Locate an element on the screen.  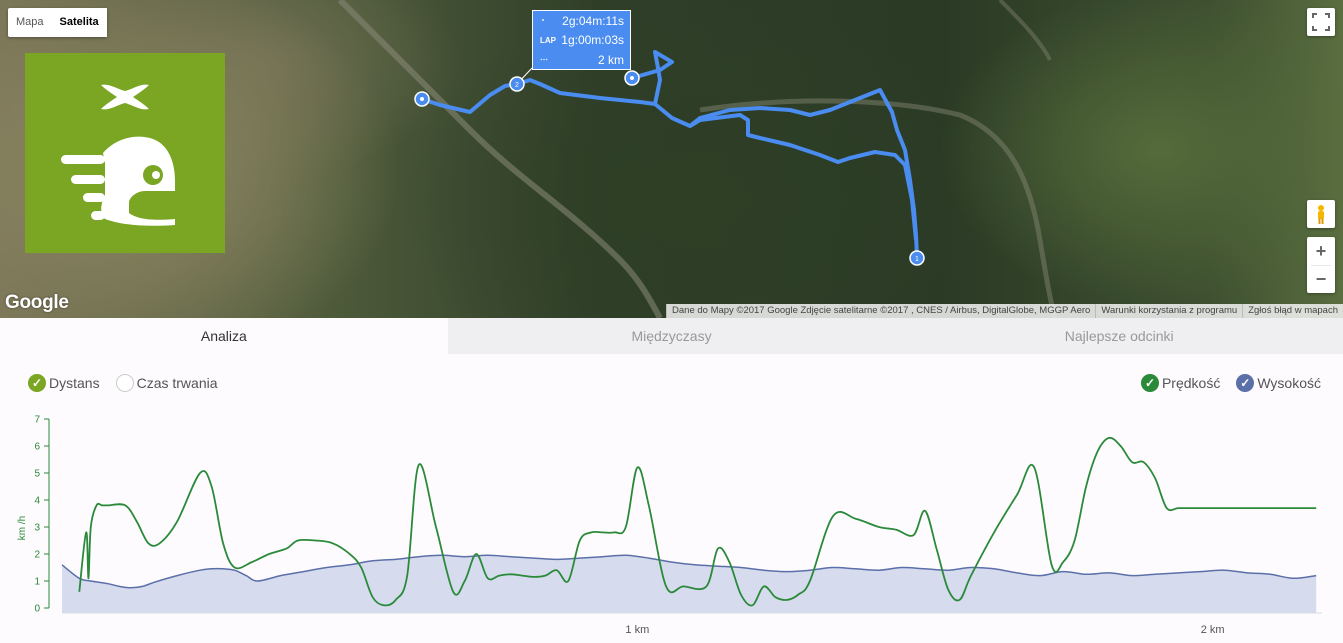
pegman-icon is located at coordinates (1321, 214).